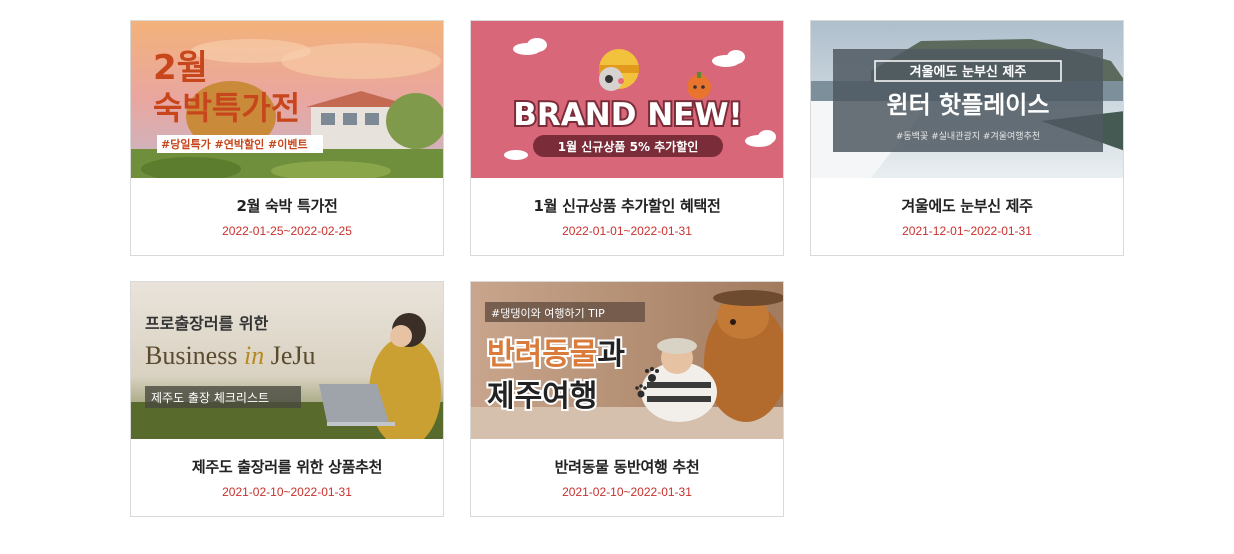 This screenshot has width=1234, height=554. What do you see at coordinates (627, 466) in the screenshot?
I see `event-title: 반려동물 동반여행 추천` at bounding box center [627, 466].